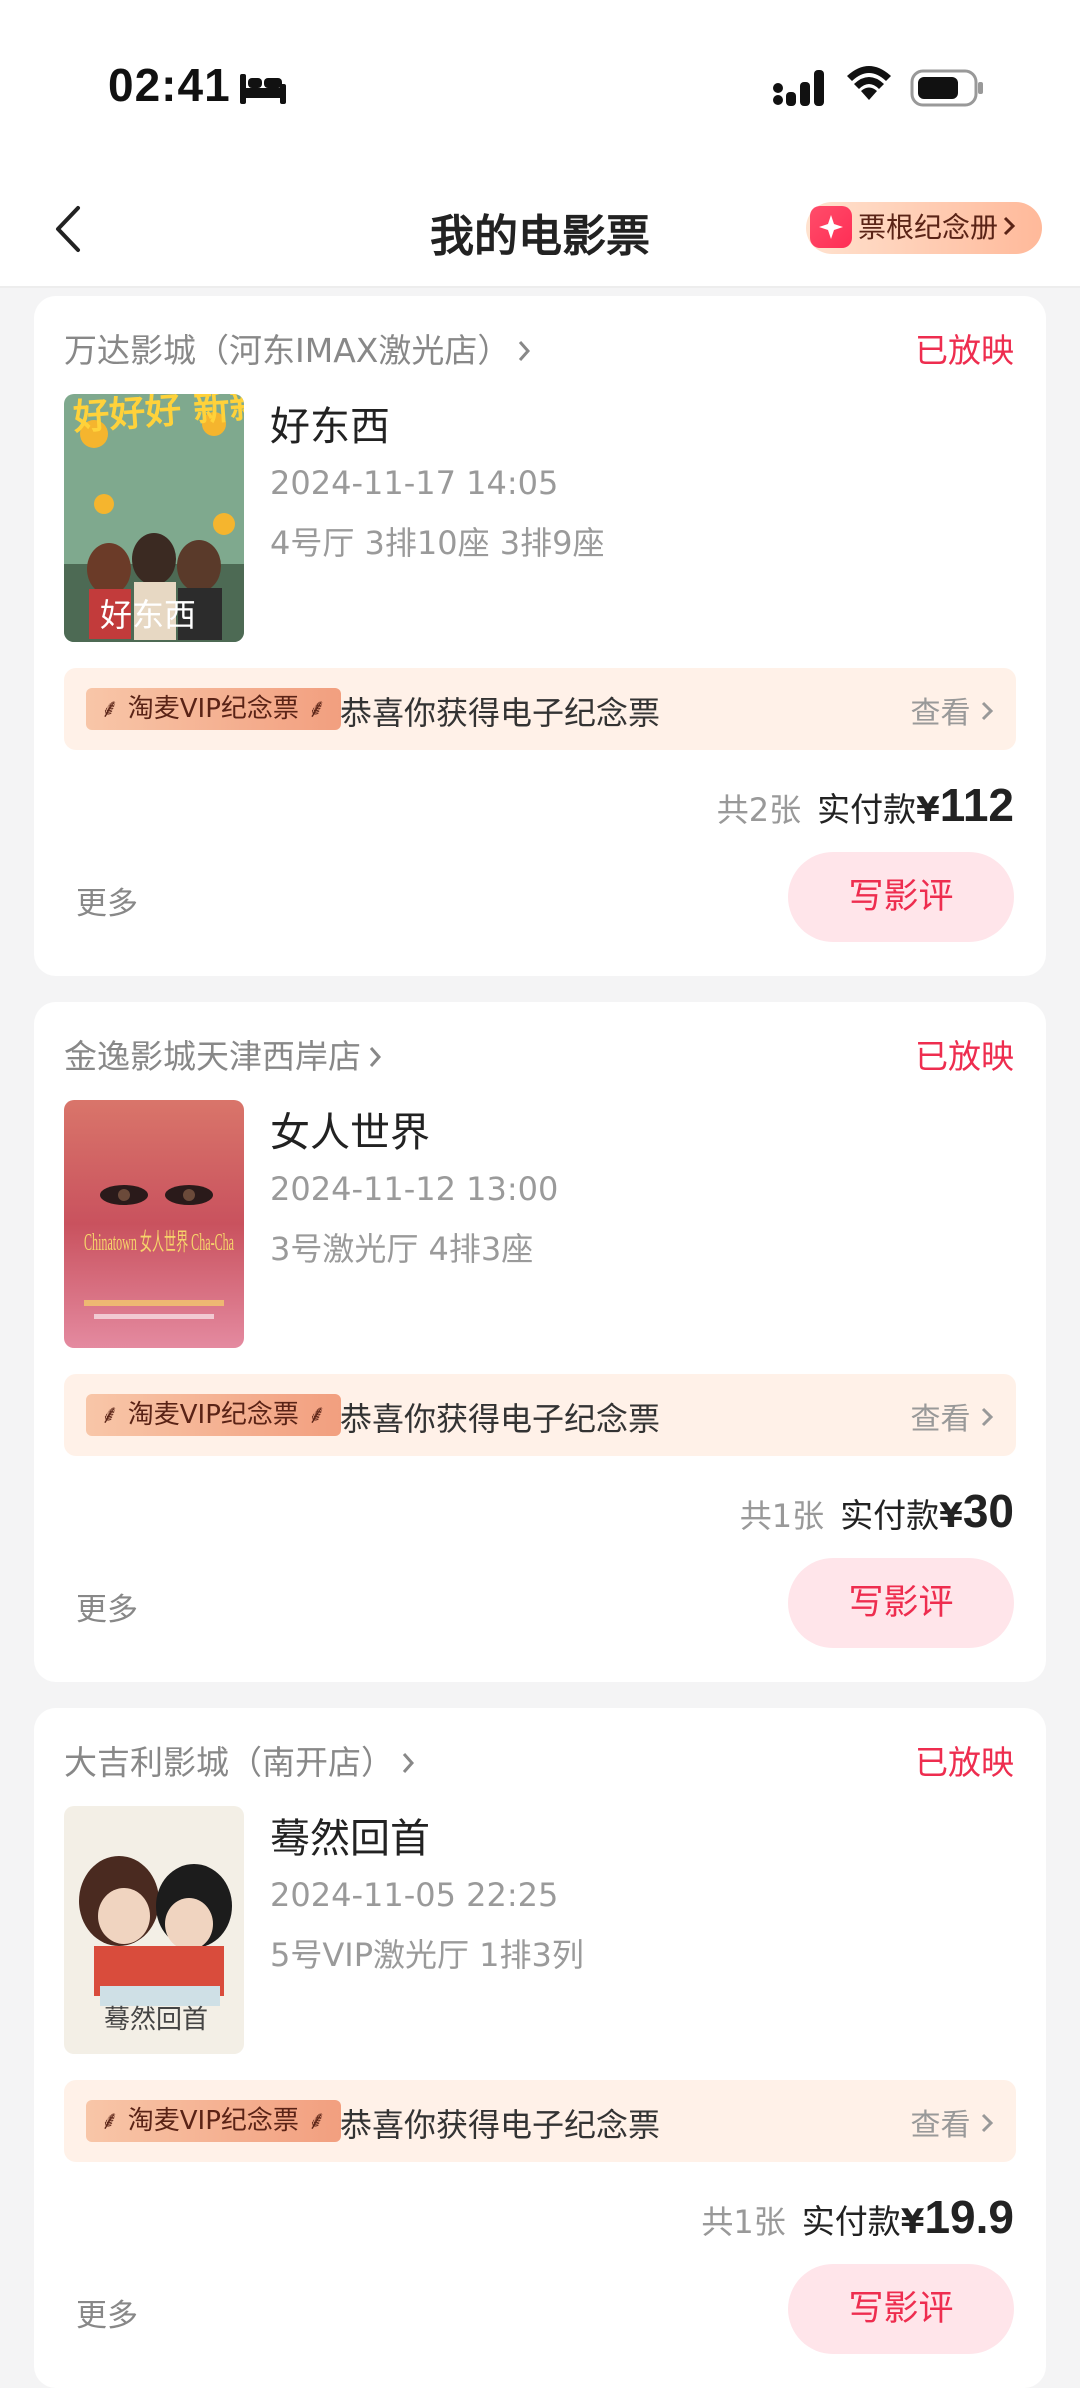  I want to click on navigation-bar: 我的电影票 票根纪念册, so click(540, 229).